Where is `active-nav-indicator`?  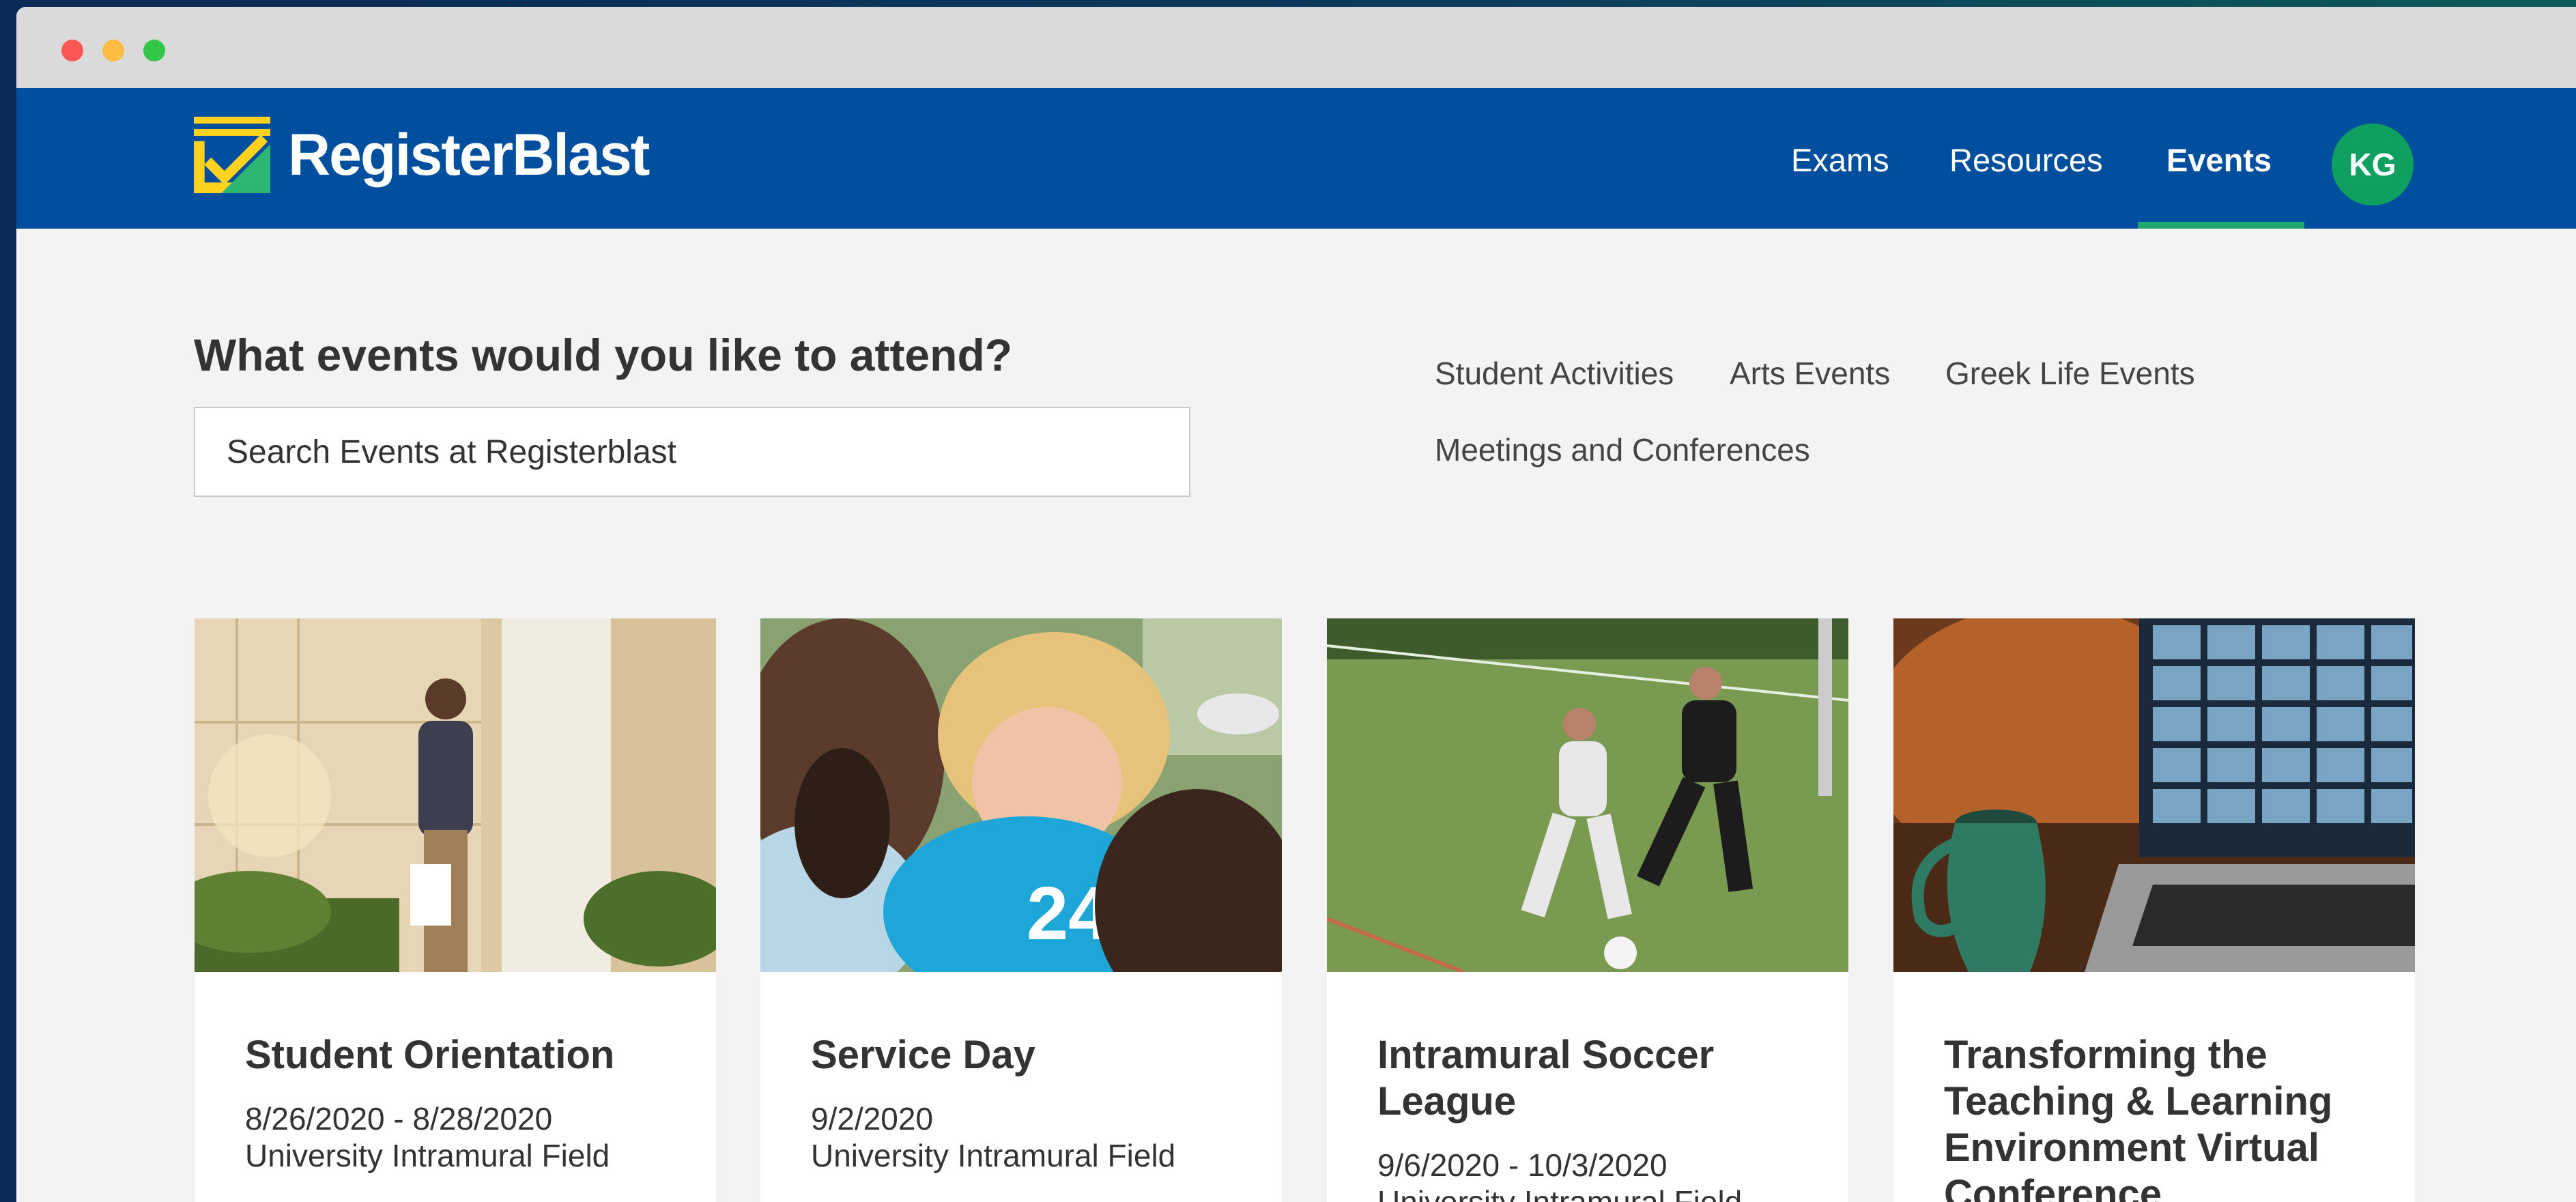
active-nav-indicator is located at coordinates (2221, 225).